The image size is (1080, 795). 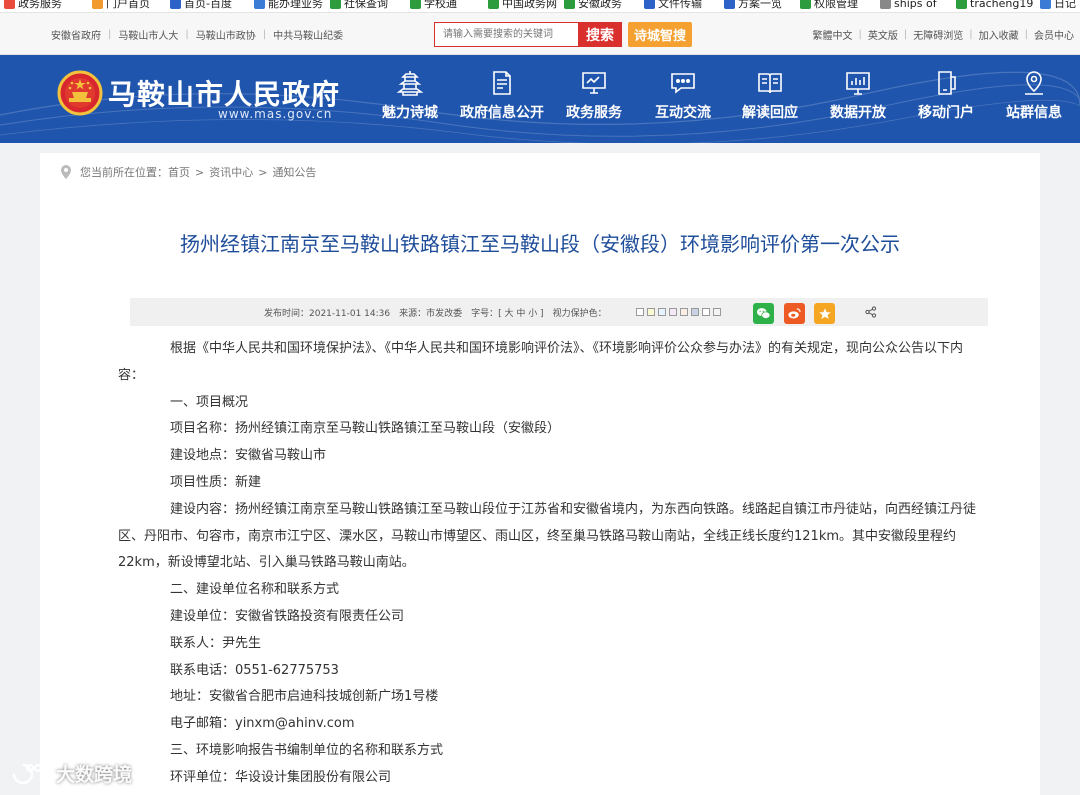 What do you see at coordinates (287, 616) in the screenshot?
I see `article-paragraph: 建设单位：安徽省铁路投资有限责任公司` at bounding box center [287, 616].